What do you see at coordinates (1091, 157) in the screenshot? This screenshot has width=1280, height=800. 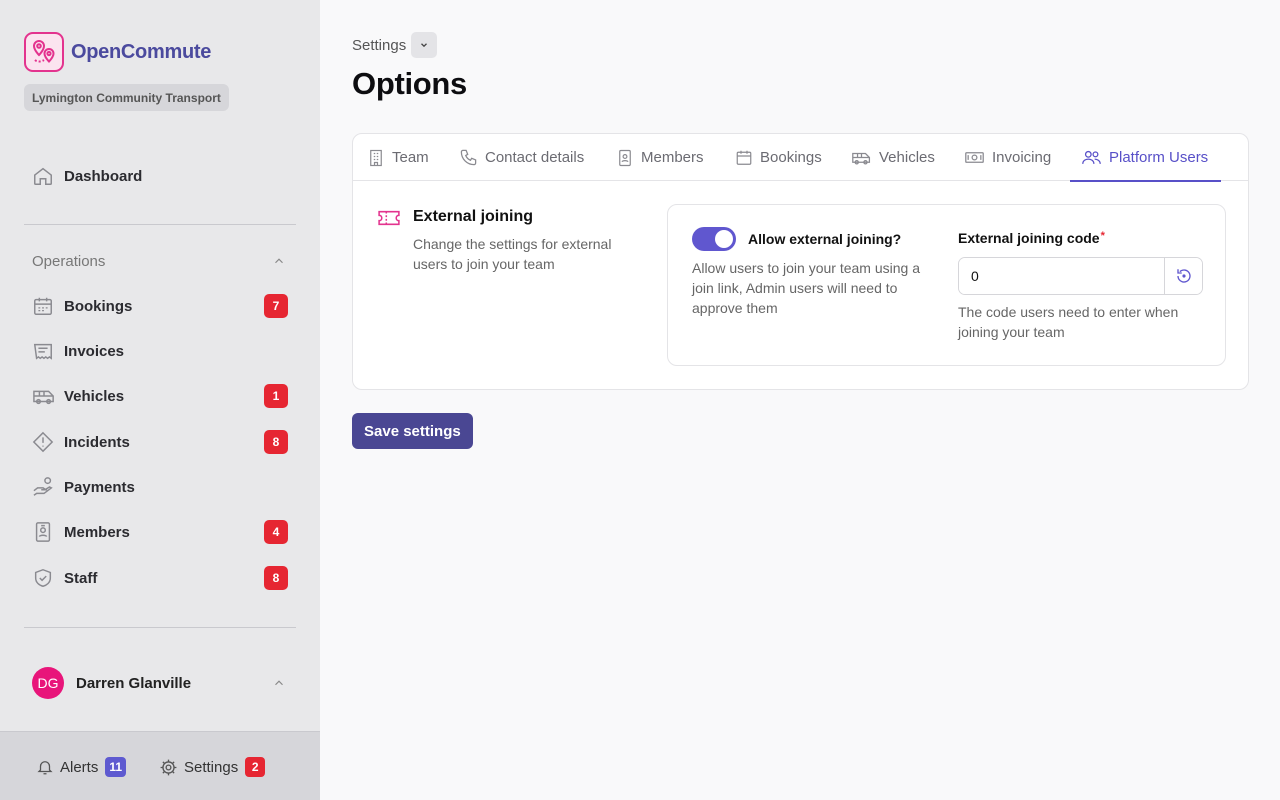 I see `users-icon` at bounding box center [1091, 157].